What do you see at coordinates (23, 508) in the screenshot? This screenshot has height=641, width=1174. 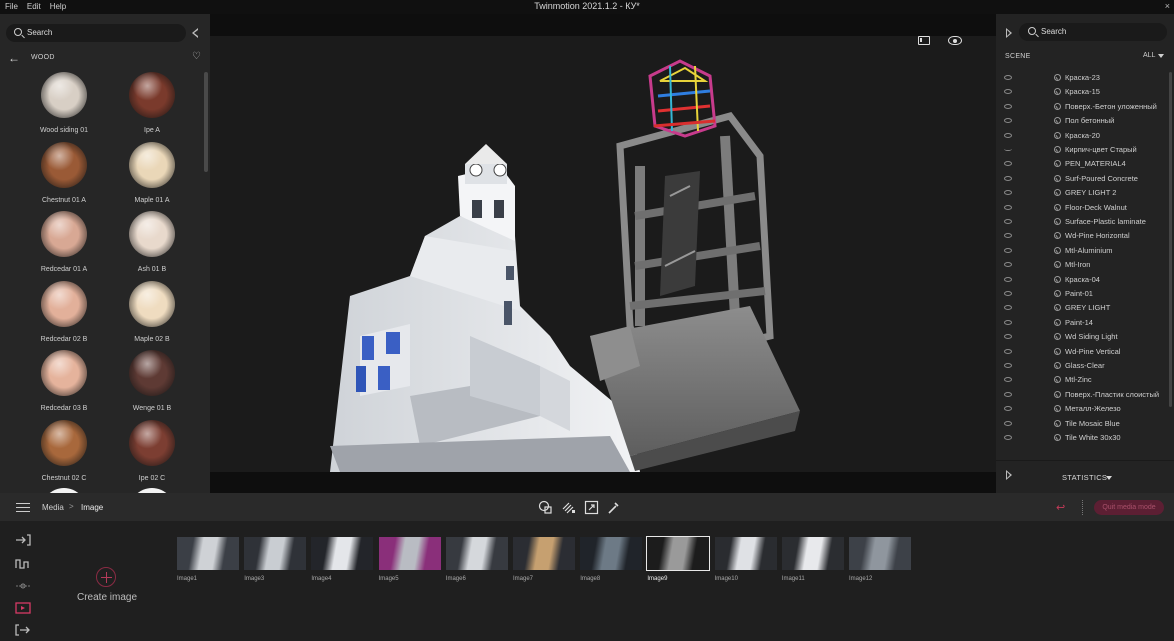 I see `hamburger-icon` at bounding box center [23, 508].